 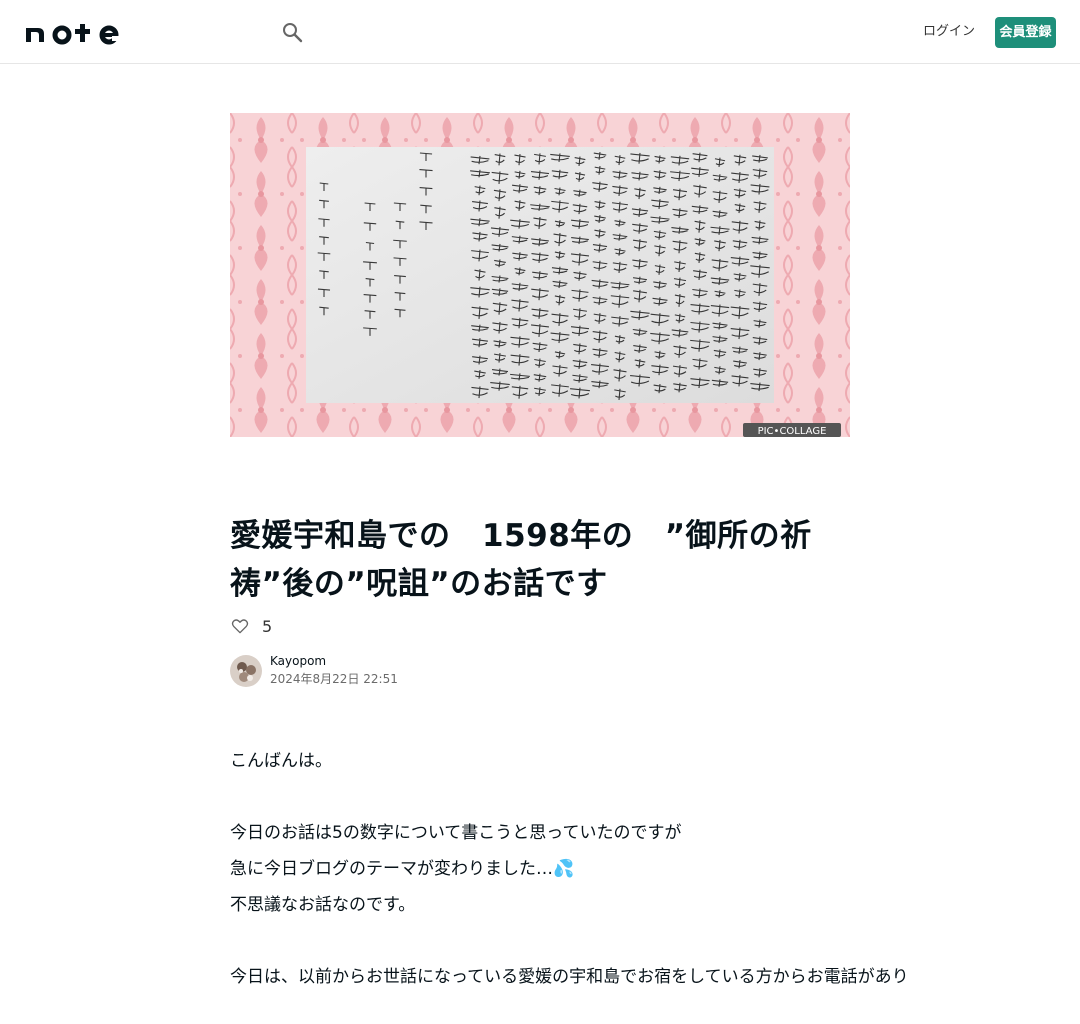 What do you see at coordinates (74, 32) in the screenshot?
I see `note-logo` at bounding box center [74, 32].